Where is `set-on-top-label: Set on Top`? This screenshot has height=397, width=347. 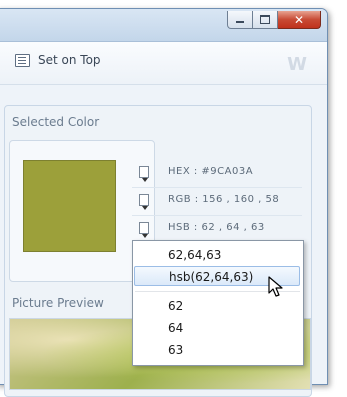
set-on-top-label: Set on Top is located at coordinates (69, 60).